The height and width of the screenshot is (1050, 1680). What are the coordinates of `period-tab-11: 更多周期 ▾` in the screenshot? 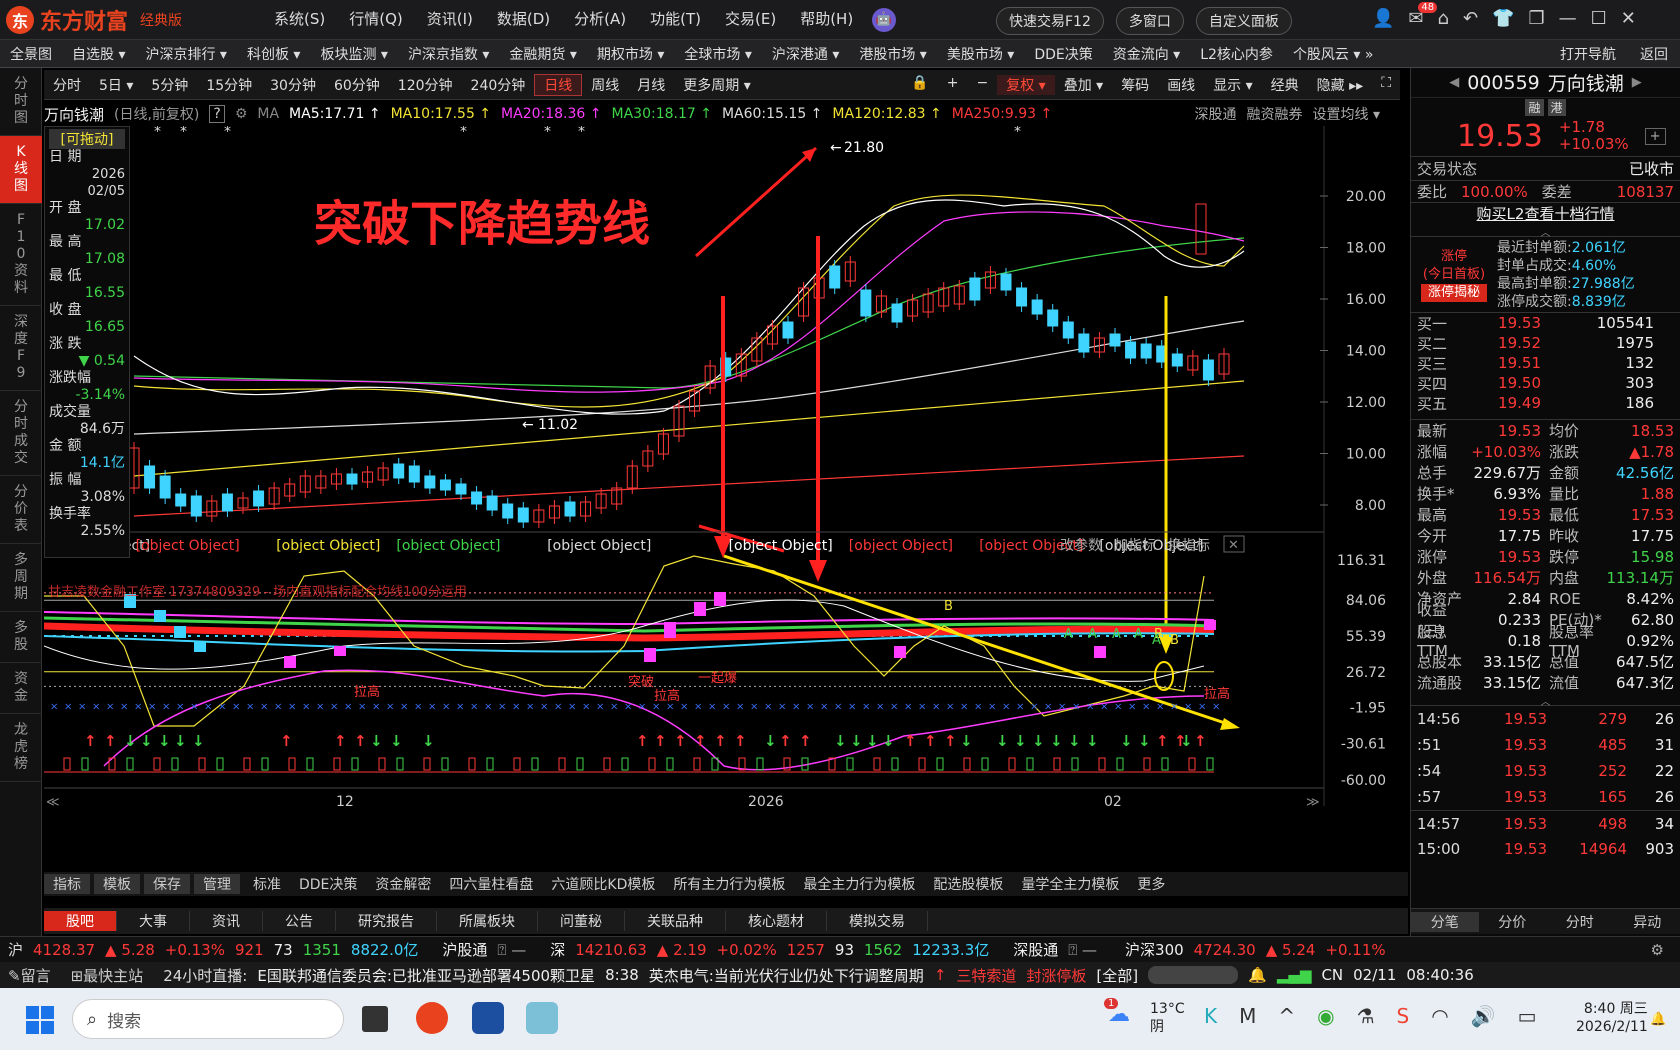 It's located at (716, 85).